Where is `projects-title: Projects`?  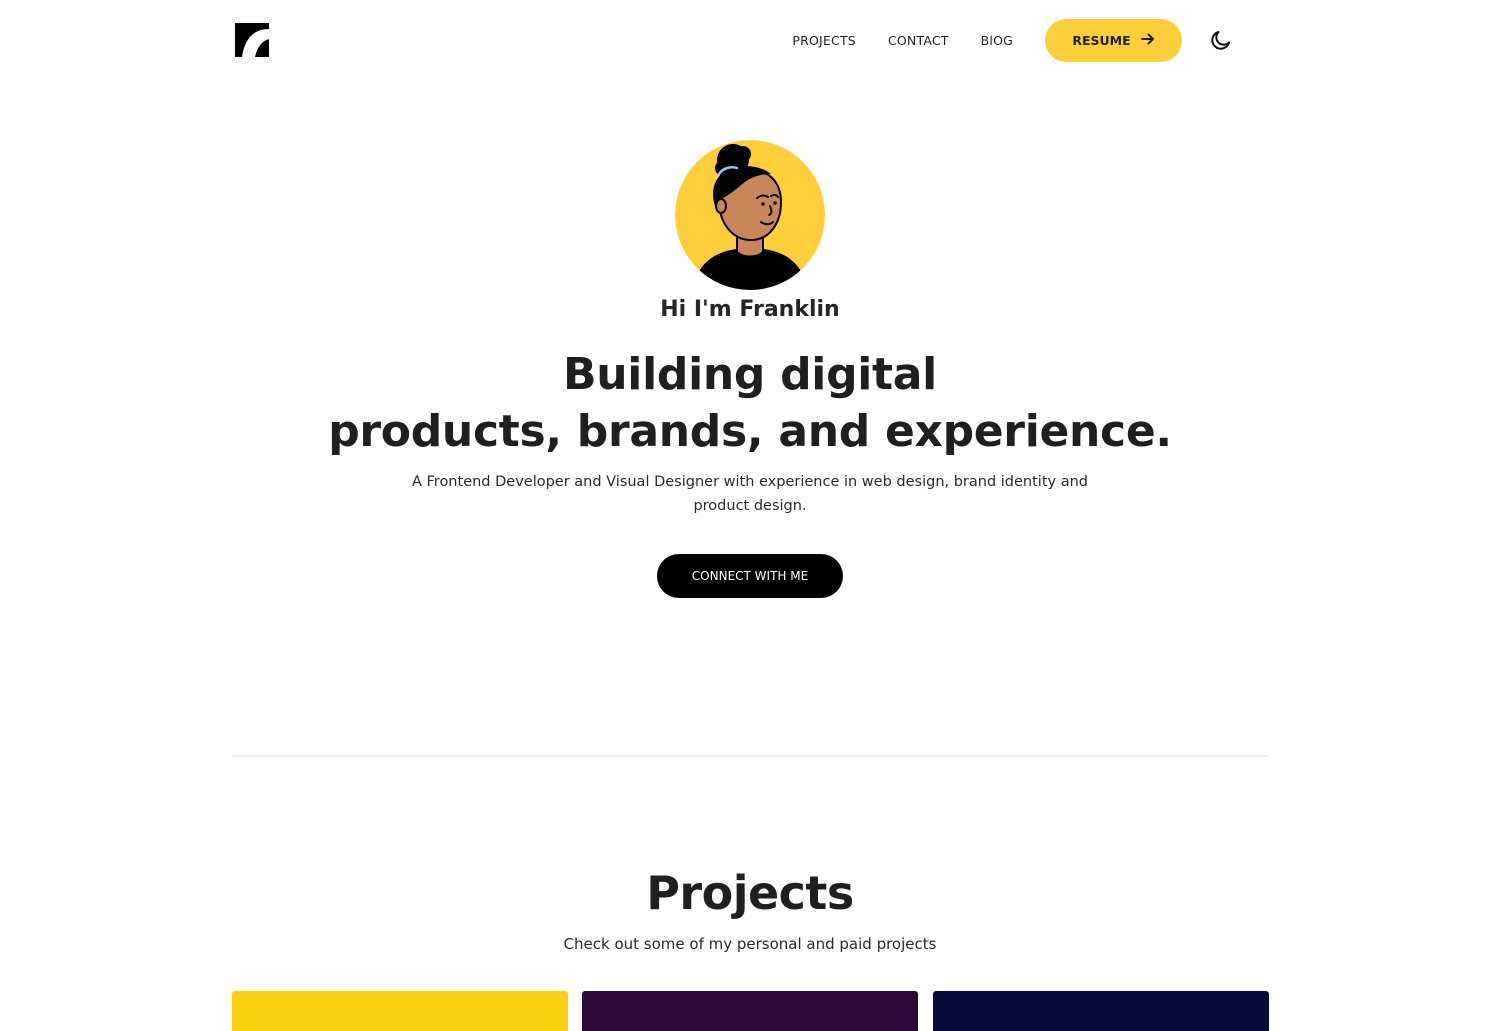
projects-title: Projects is located at coordinates (750, 893).